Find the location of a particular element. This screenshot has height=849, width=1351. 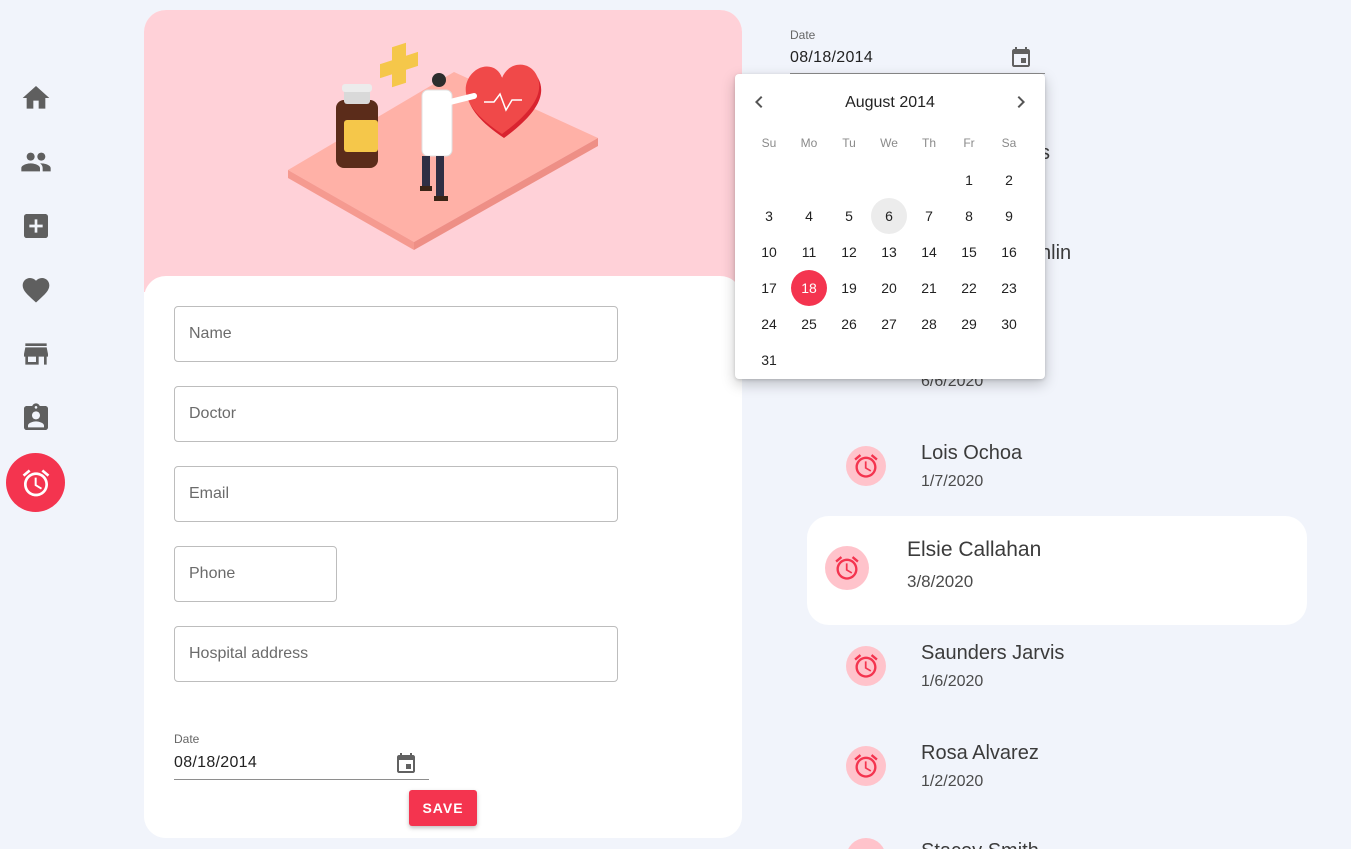

day-cell: 13 is located at coordinates (889, 252).